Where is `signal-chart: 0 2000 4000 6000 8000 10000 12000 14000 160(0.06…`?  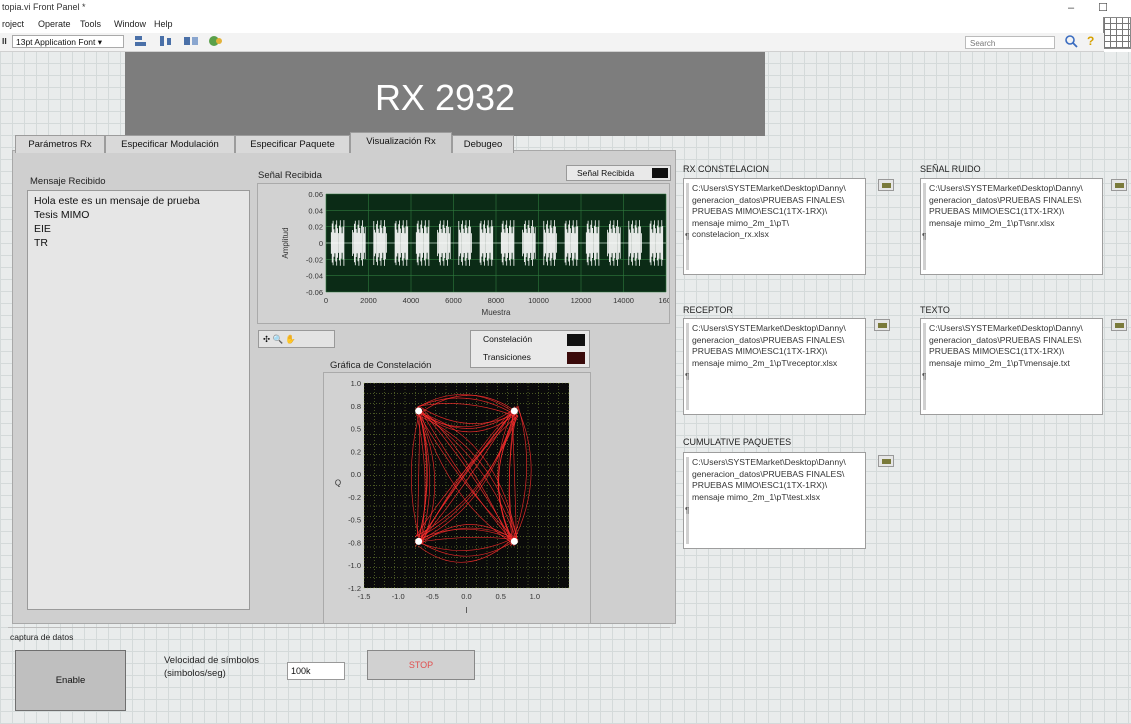 signal-chart: 0 2000 4000 6000 8000 10000 12000 14000 160(0.06… is located at coordinates (466, 253).